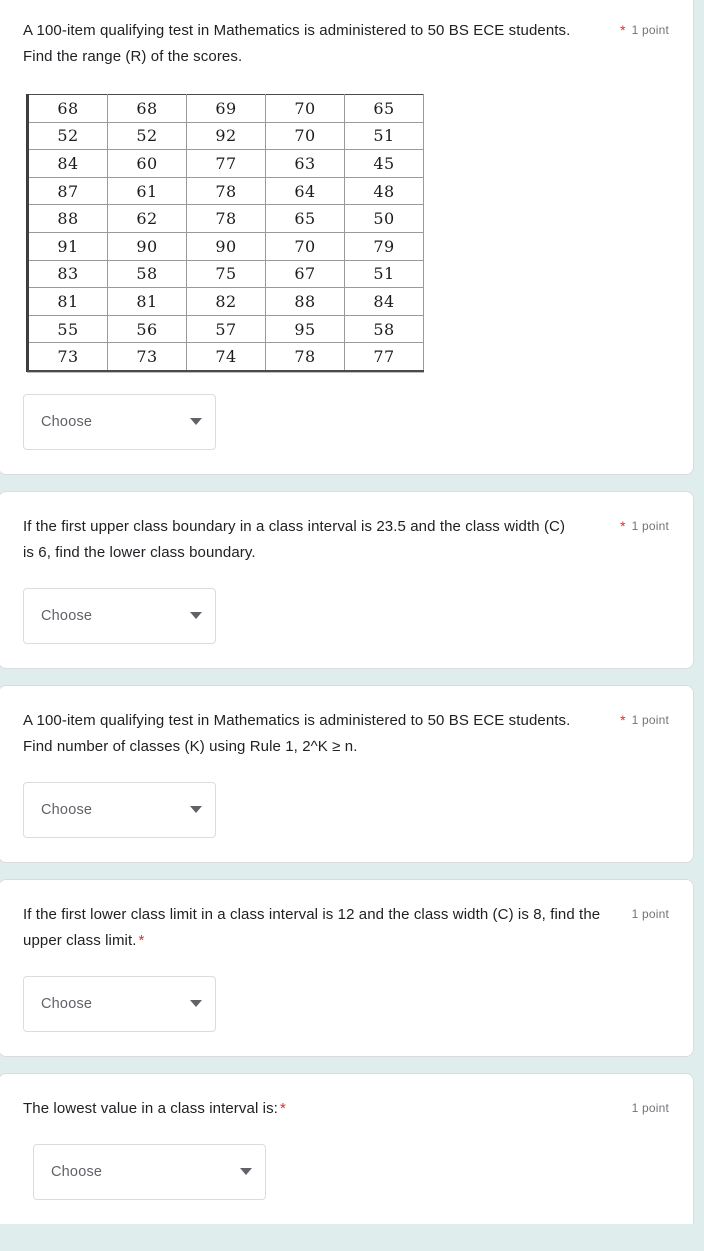 Image resolution: width=704 pixels, height=1251 pixels. I want to click on table-cell: 67, so click(305, 274).